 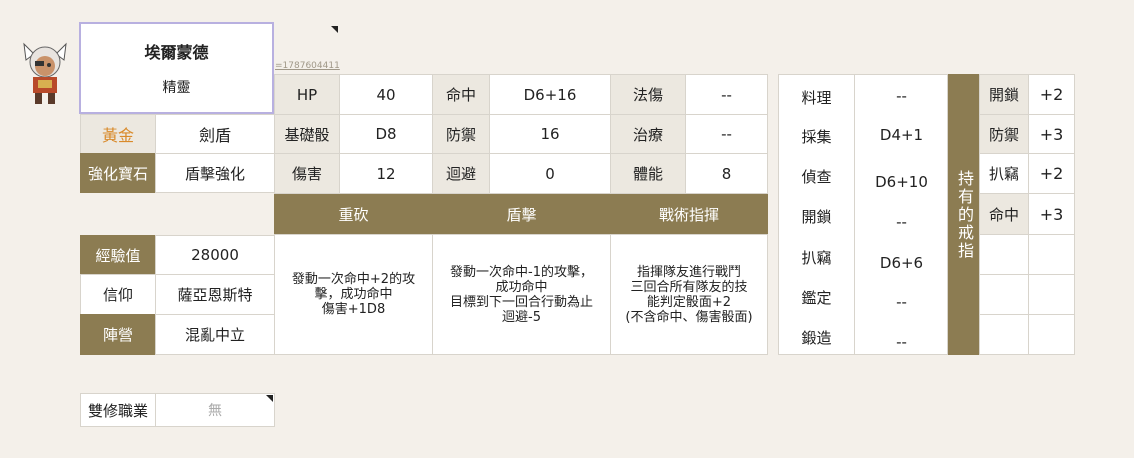 I want to click on ring-label: 開鎖, so click(x=1004, y=94).